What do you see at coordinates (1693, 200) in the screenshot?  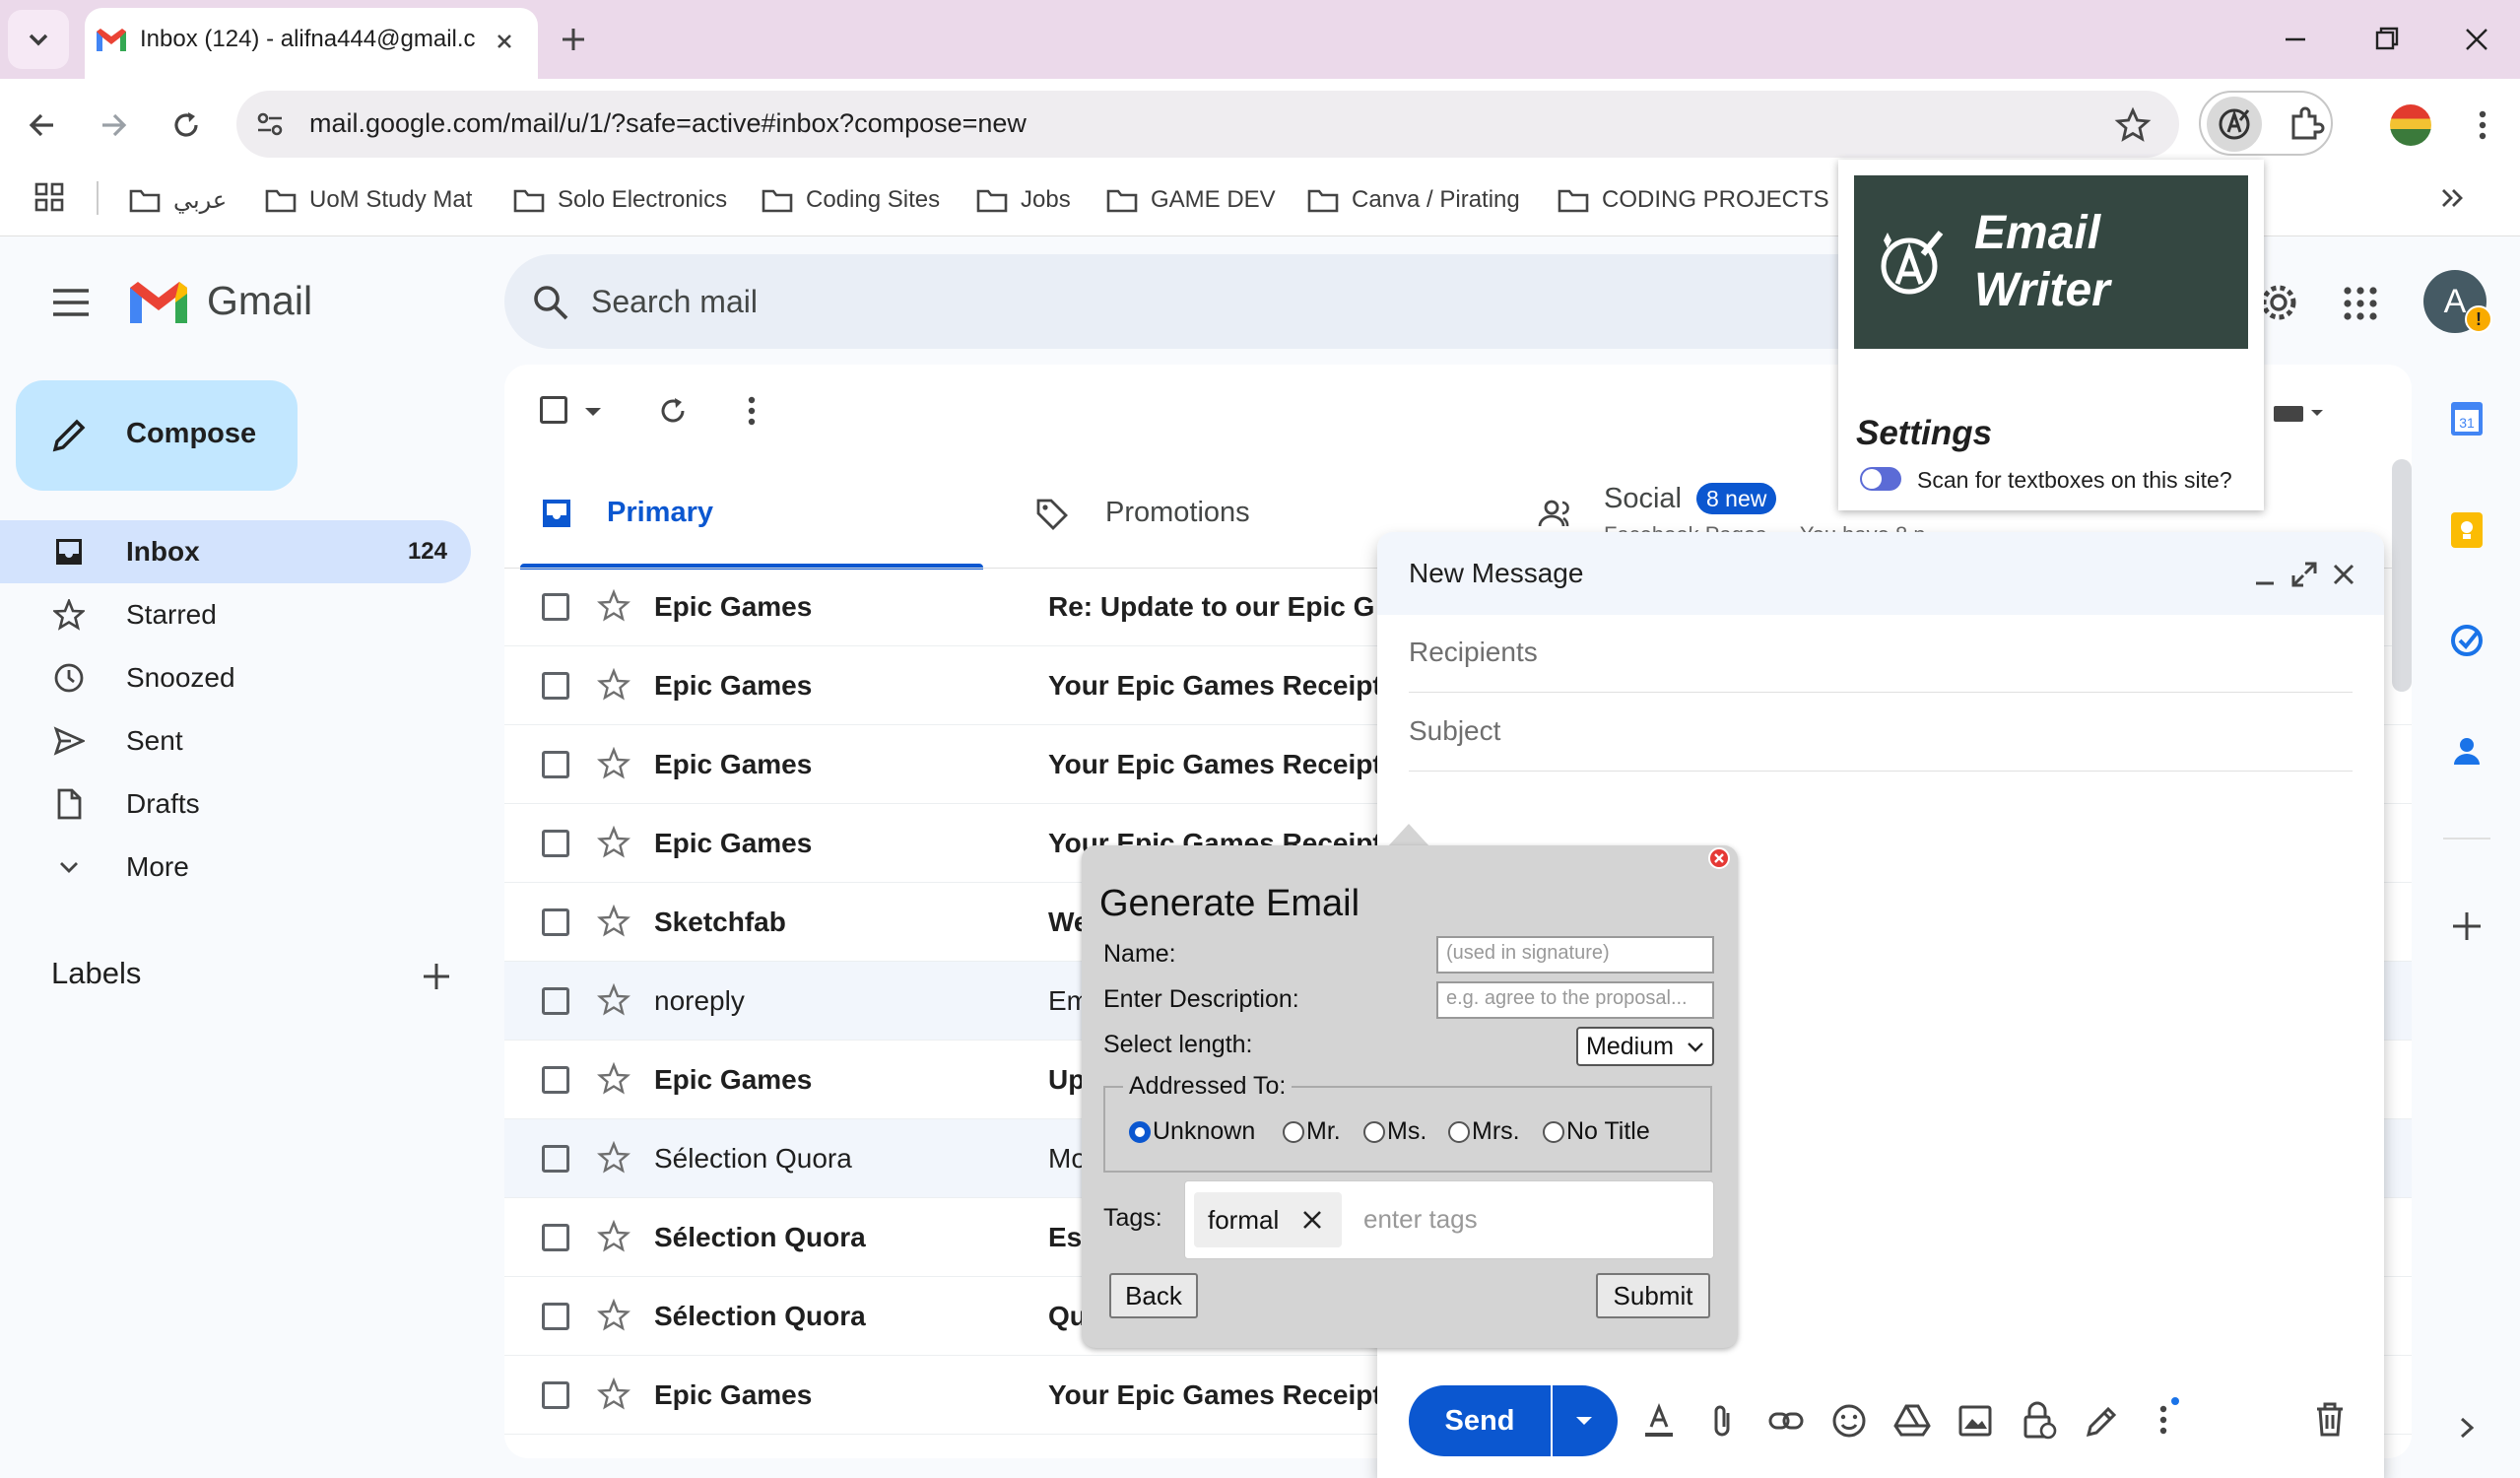 I see `bookmark-folder-coding-projects: CODING PROJECTS` at bounding box center [1693, 200].